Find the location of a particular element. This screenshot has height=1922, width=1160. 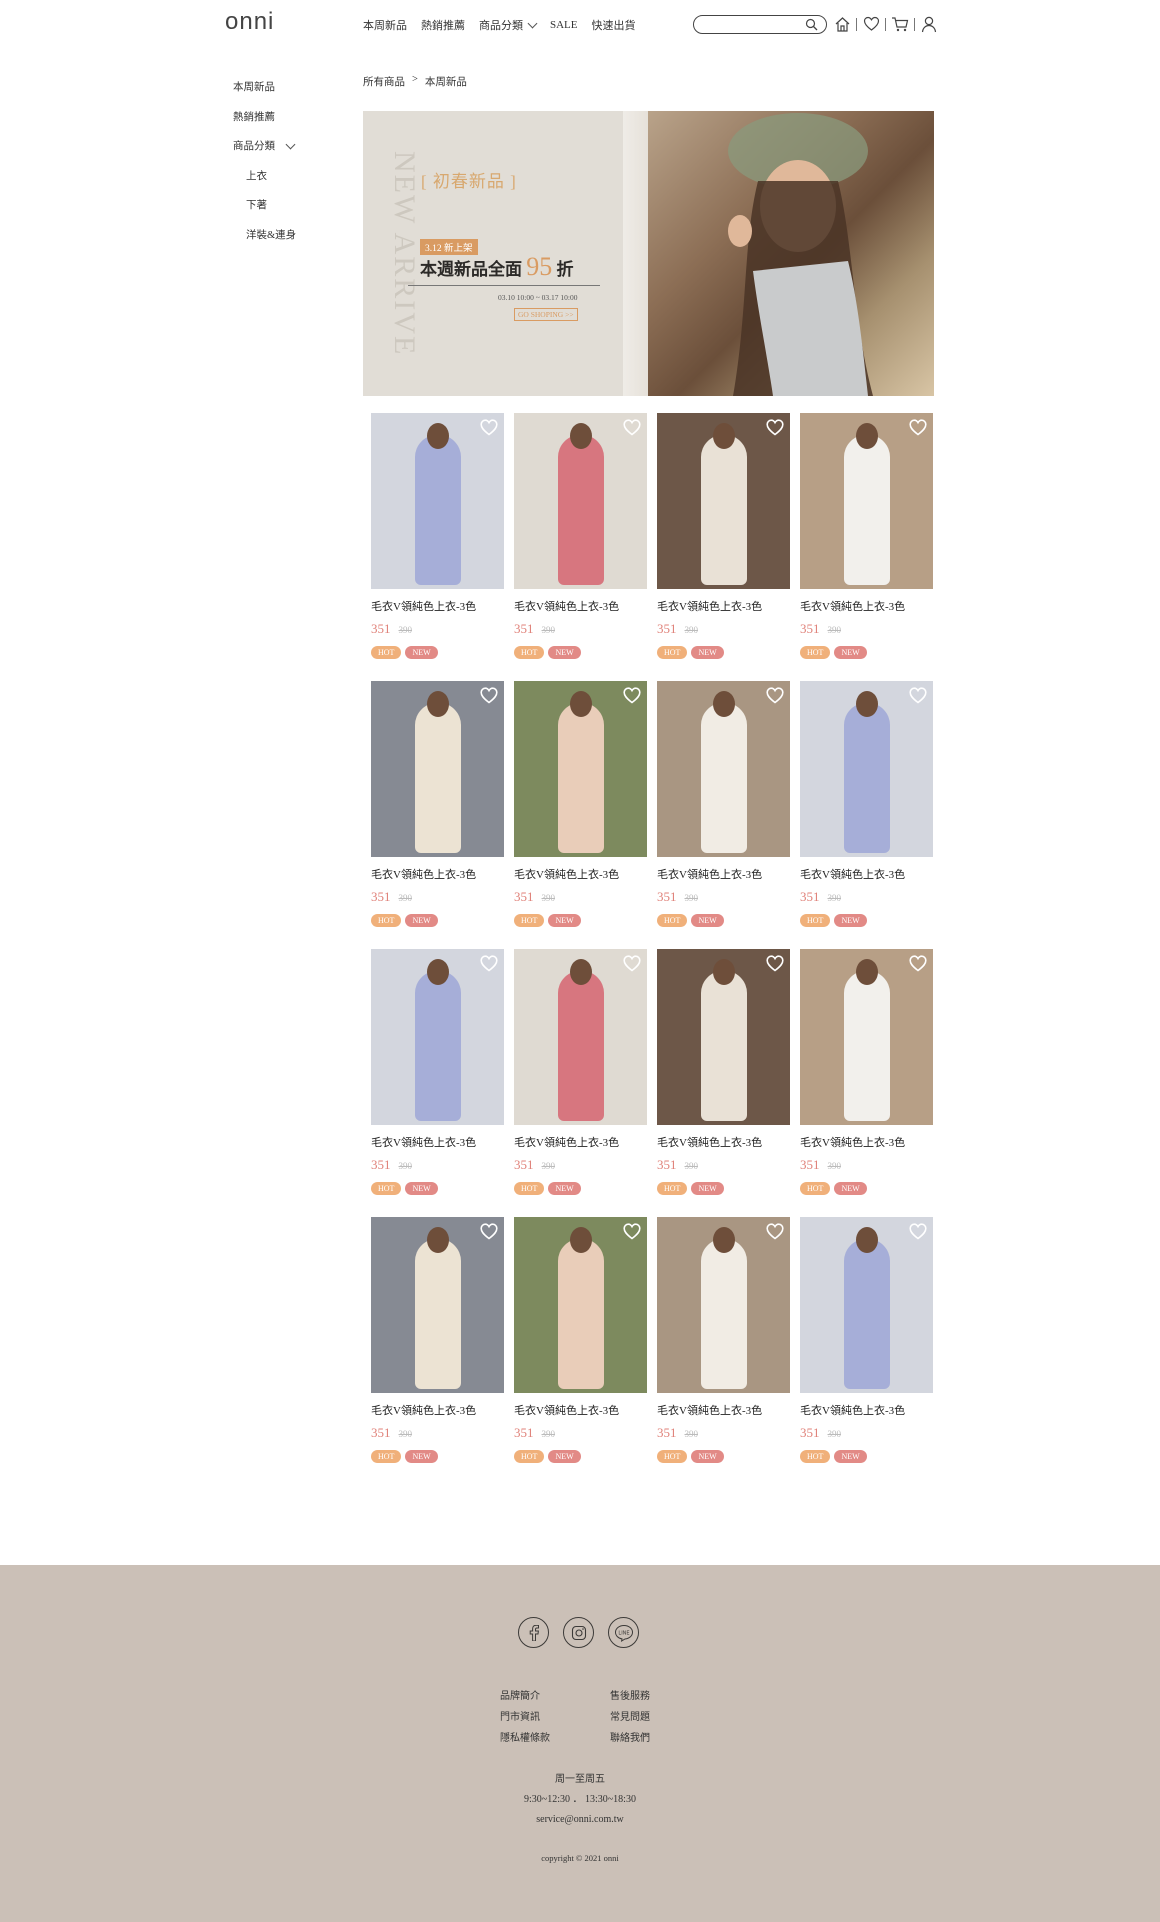

nav-item-fast-ship: 快速出貨 is located at coordinates (614, 25).